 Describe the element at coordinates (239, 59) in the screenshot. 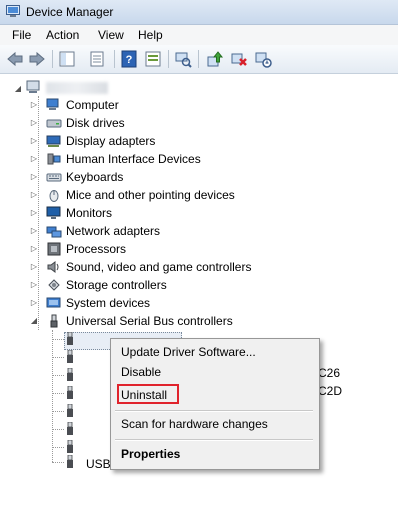

I see `uninstall-device-icon` at that location.